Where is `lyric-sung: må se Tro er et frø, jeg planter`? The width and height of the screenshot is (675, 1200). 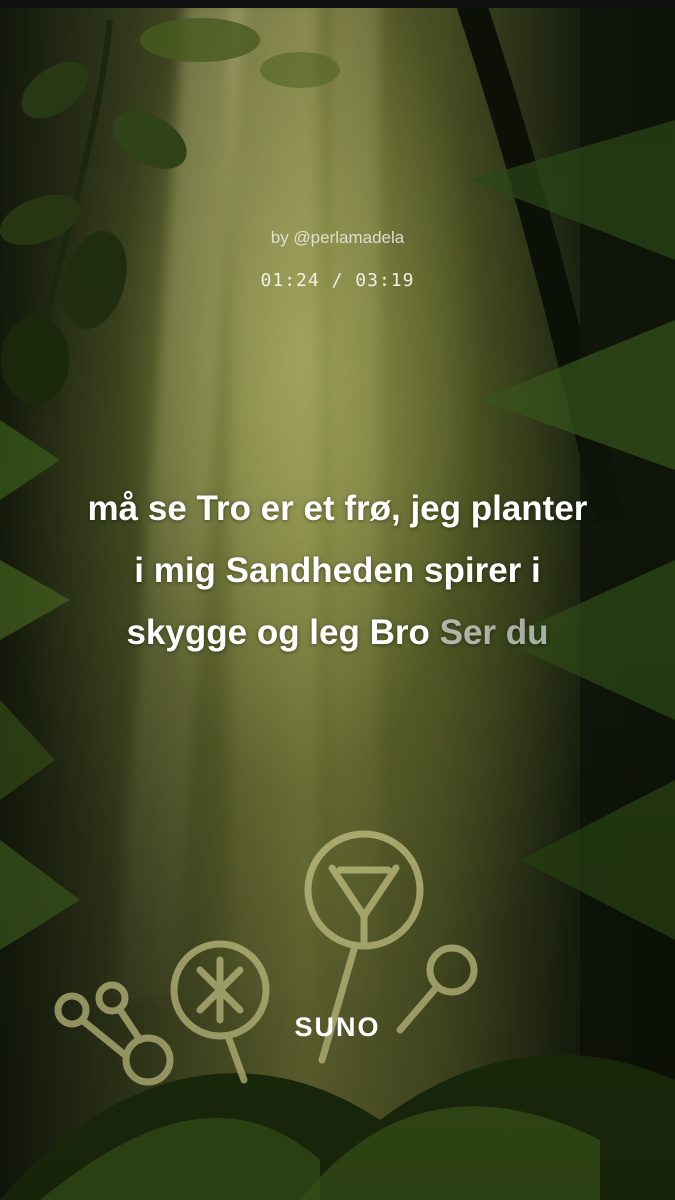
lyric-sung: må se Tro er et frø, jeg planter is located at coordinates (337, 508).